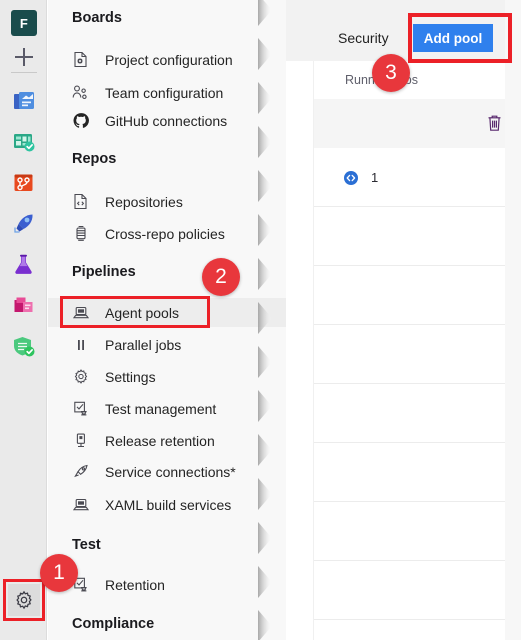  What do you see at coordinates (375, 177) in the screenshot?
I see `running-jobs-count: 1` at bounding box center [375, 177].